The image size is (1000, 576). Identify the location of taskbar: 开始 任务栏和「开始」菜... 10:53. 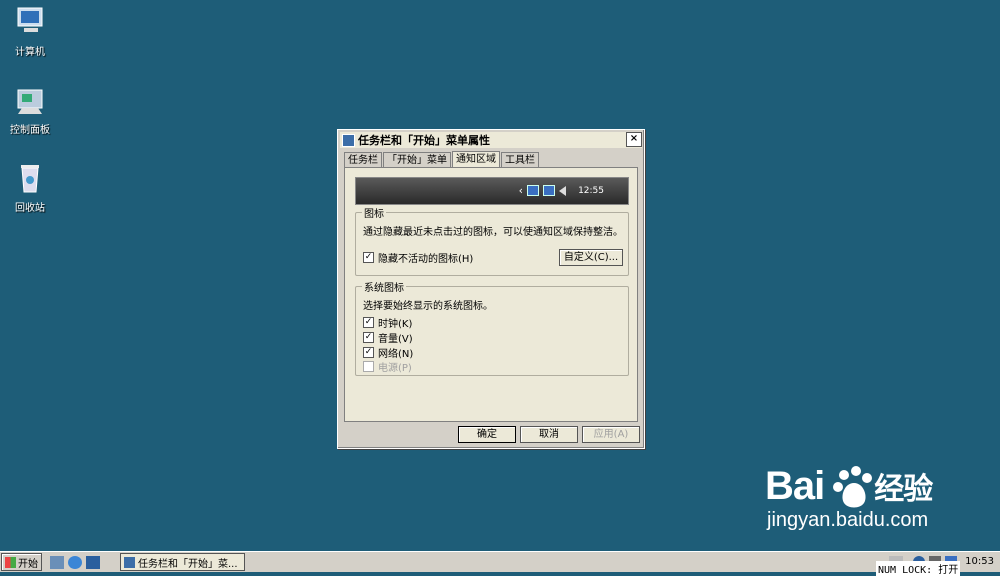
(500, 561).